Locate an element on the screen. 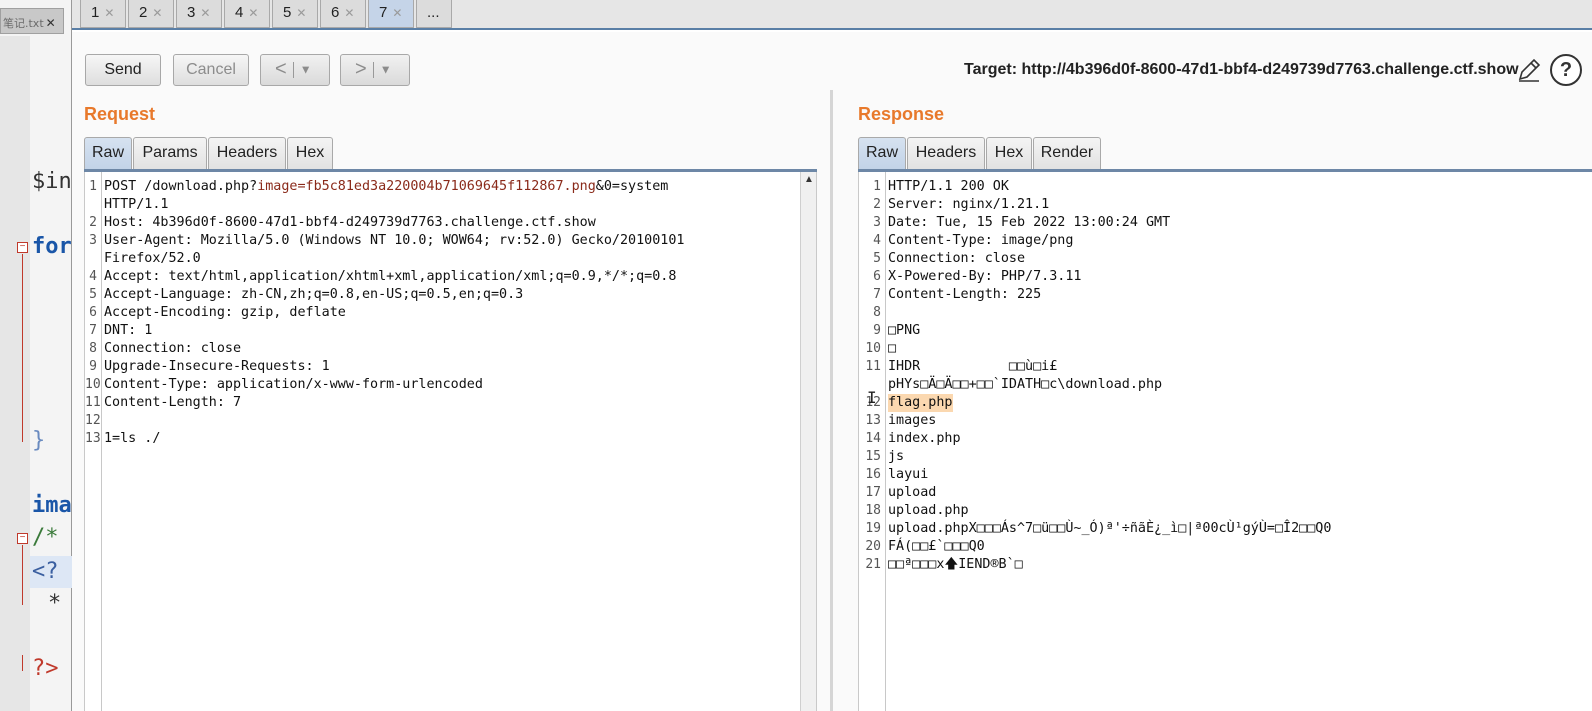  request-line: Connection: close is located at coordinates (172, 349).